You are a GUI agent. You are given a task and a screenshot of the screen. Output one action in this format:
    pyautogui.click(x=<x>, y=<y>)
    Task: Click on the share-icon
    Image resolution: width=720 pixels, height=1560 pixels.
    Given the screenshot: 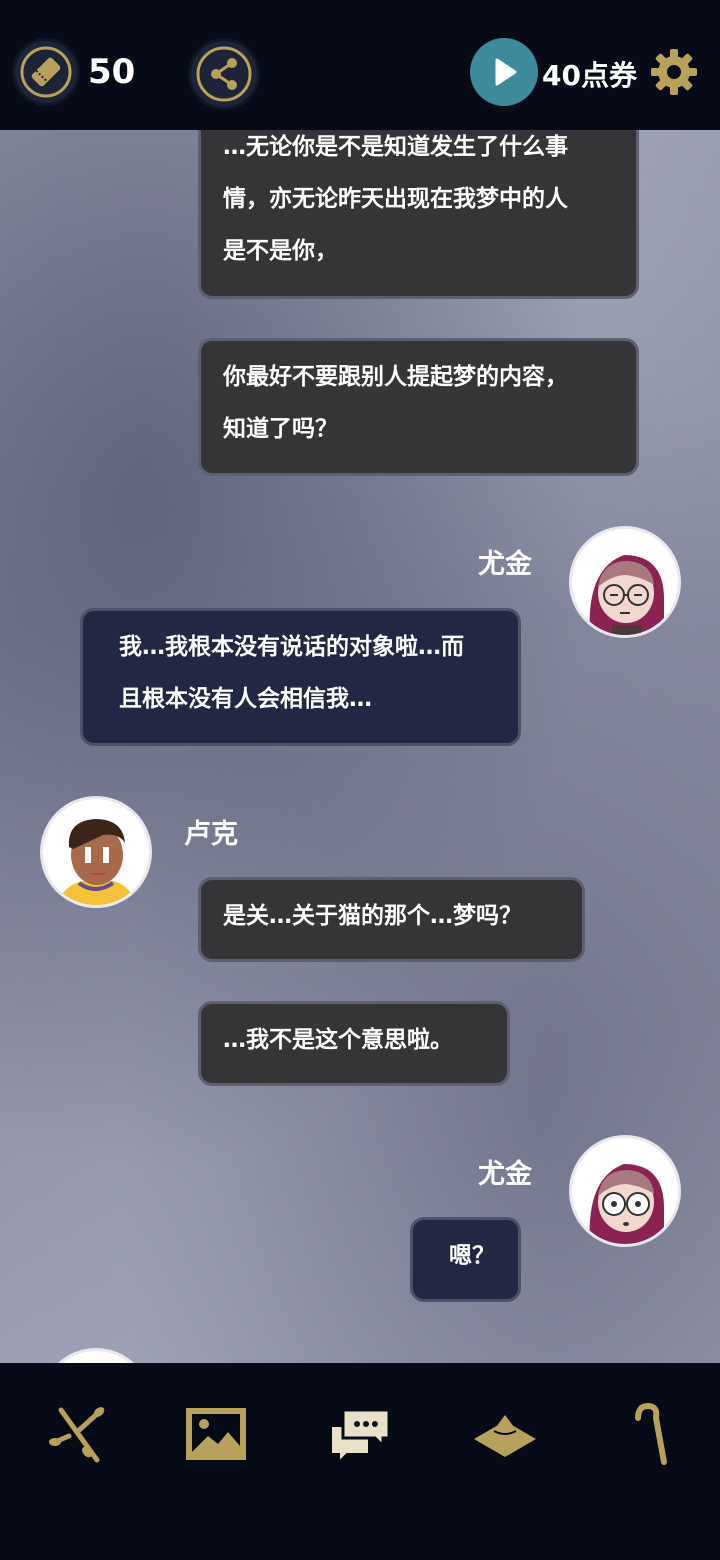 What is the action you would take?
    pyautogui.click(x=224, y=74)
    